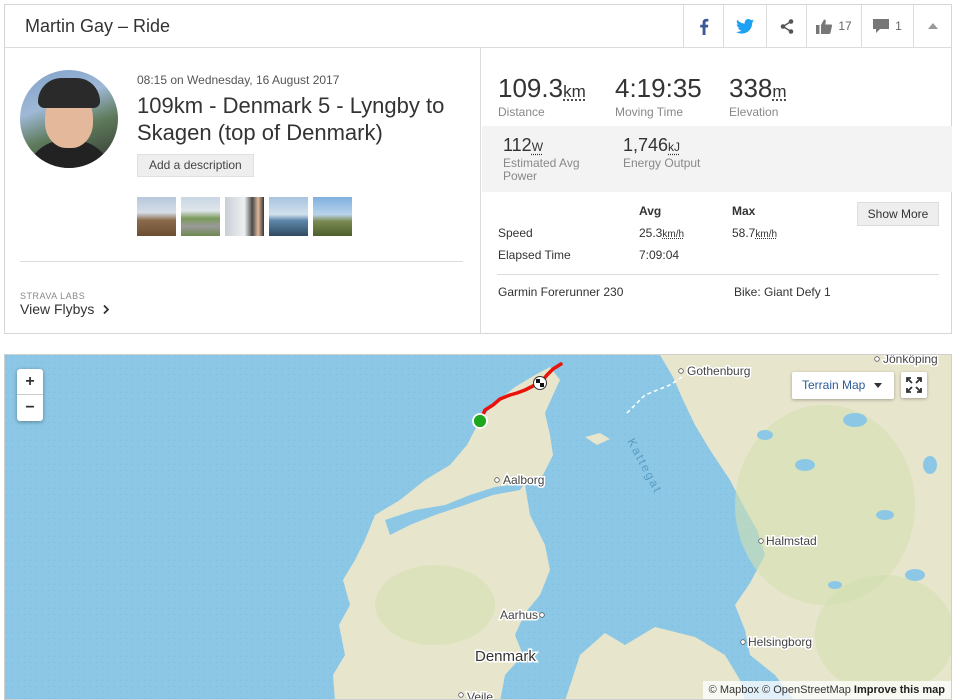  I want to click on bike-name: Bike: Giant Defy 1, so click(782, 292).